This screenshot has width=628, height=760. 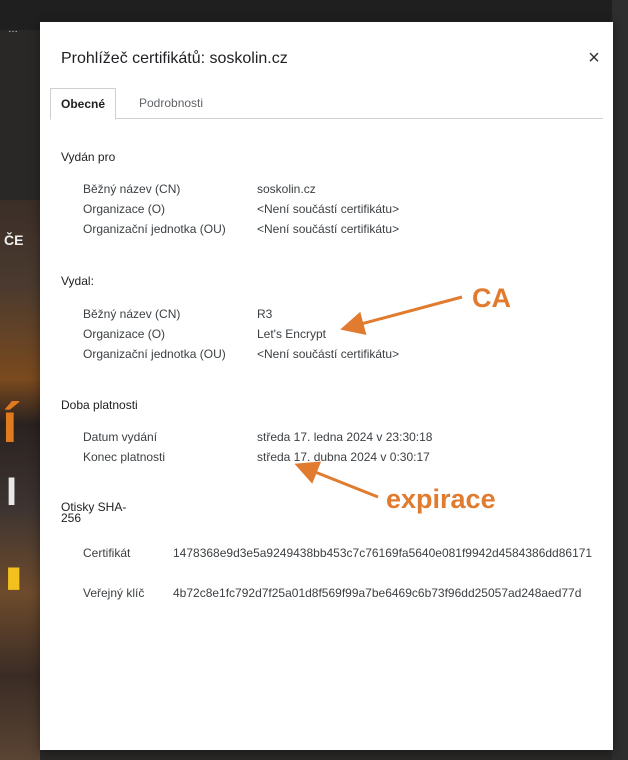 What do you see at coordinates (99, 405) in the screenshot?
I see `validity-heading: Doba platnosti` at bounding box center [99, 405].